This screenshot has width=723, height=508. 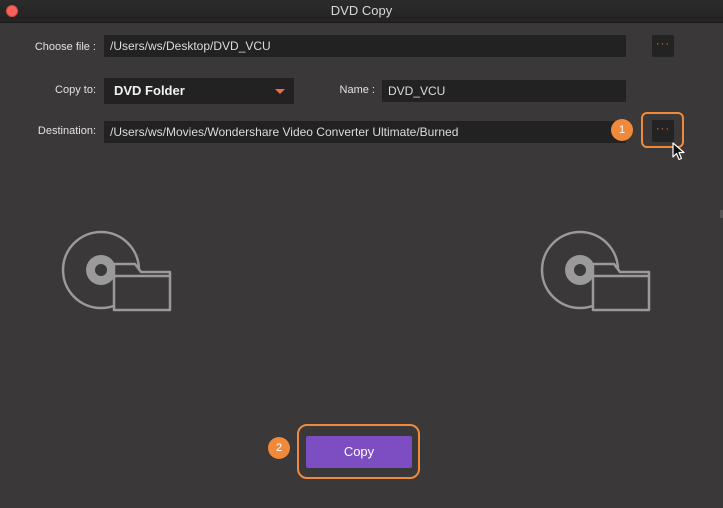 I want to click on copy-to-select: DVD Folder, so click(x=199, y=91).